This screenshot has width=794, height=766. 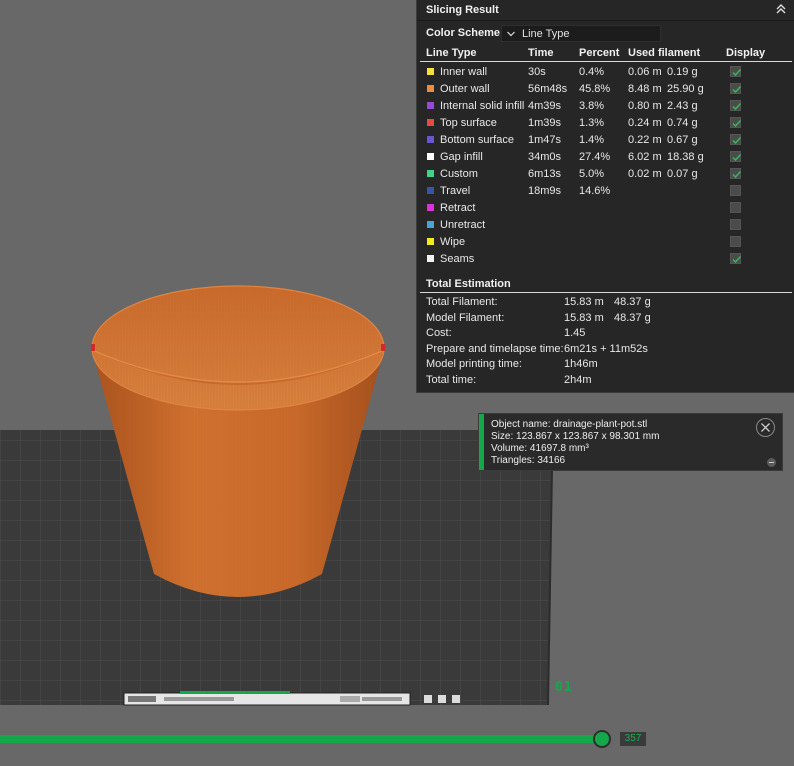 I want to click on layer-slider-track, so click(x=302, y=739).